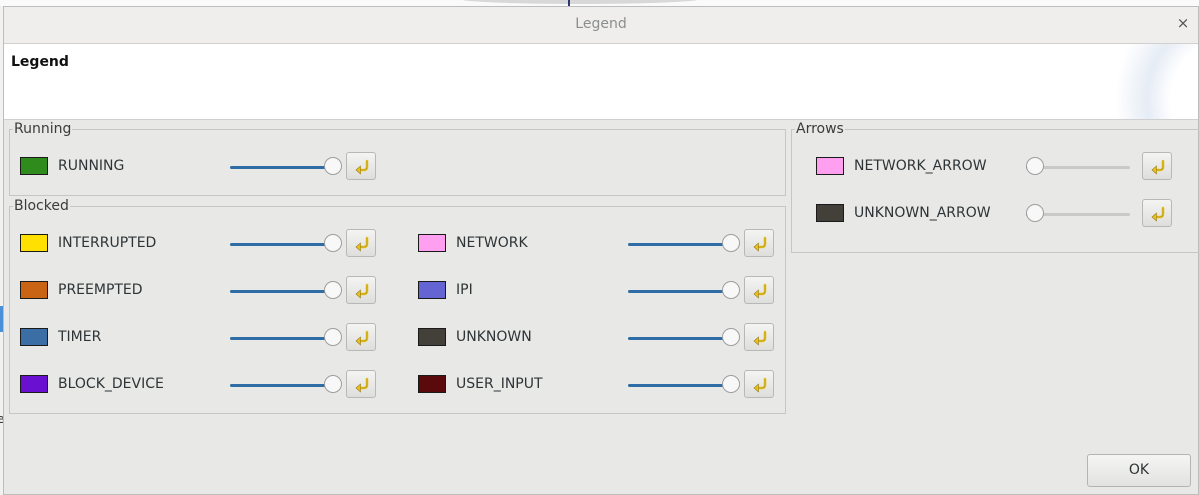  I want to click on reset-button-running, so click(361, 166).